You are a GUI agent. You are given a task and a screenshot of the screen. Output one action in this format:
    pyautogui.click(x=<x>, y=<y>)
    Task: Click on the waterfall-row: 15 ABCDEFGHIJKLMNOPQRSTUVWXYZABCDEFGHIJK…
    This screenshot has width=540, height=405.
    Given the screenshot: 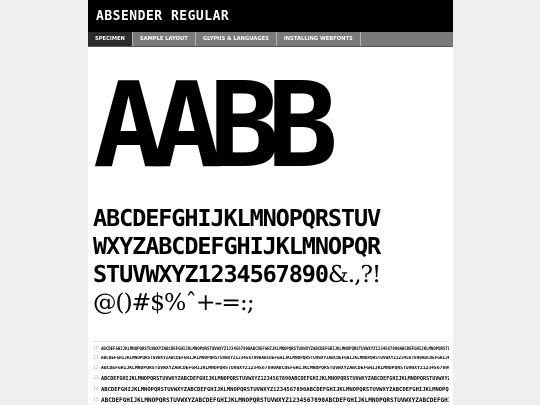 What is the action you would take?
    pyautogui.click(x=271, y=400)
    